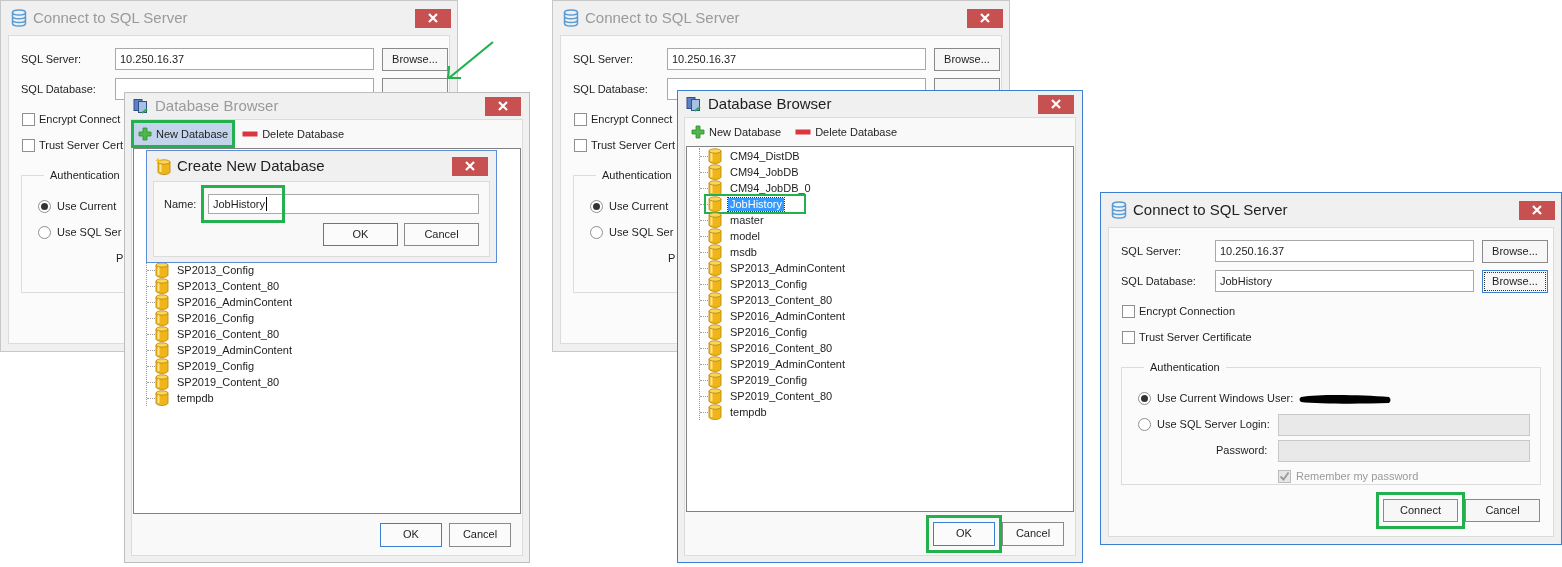 Image resolution: width=1562 pixels, height=567 pixels. What do you see at coordinates (743, 252) in the screenshot?
I see `tree-item: msdb` at bounding box center [743, 252].